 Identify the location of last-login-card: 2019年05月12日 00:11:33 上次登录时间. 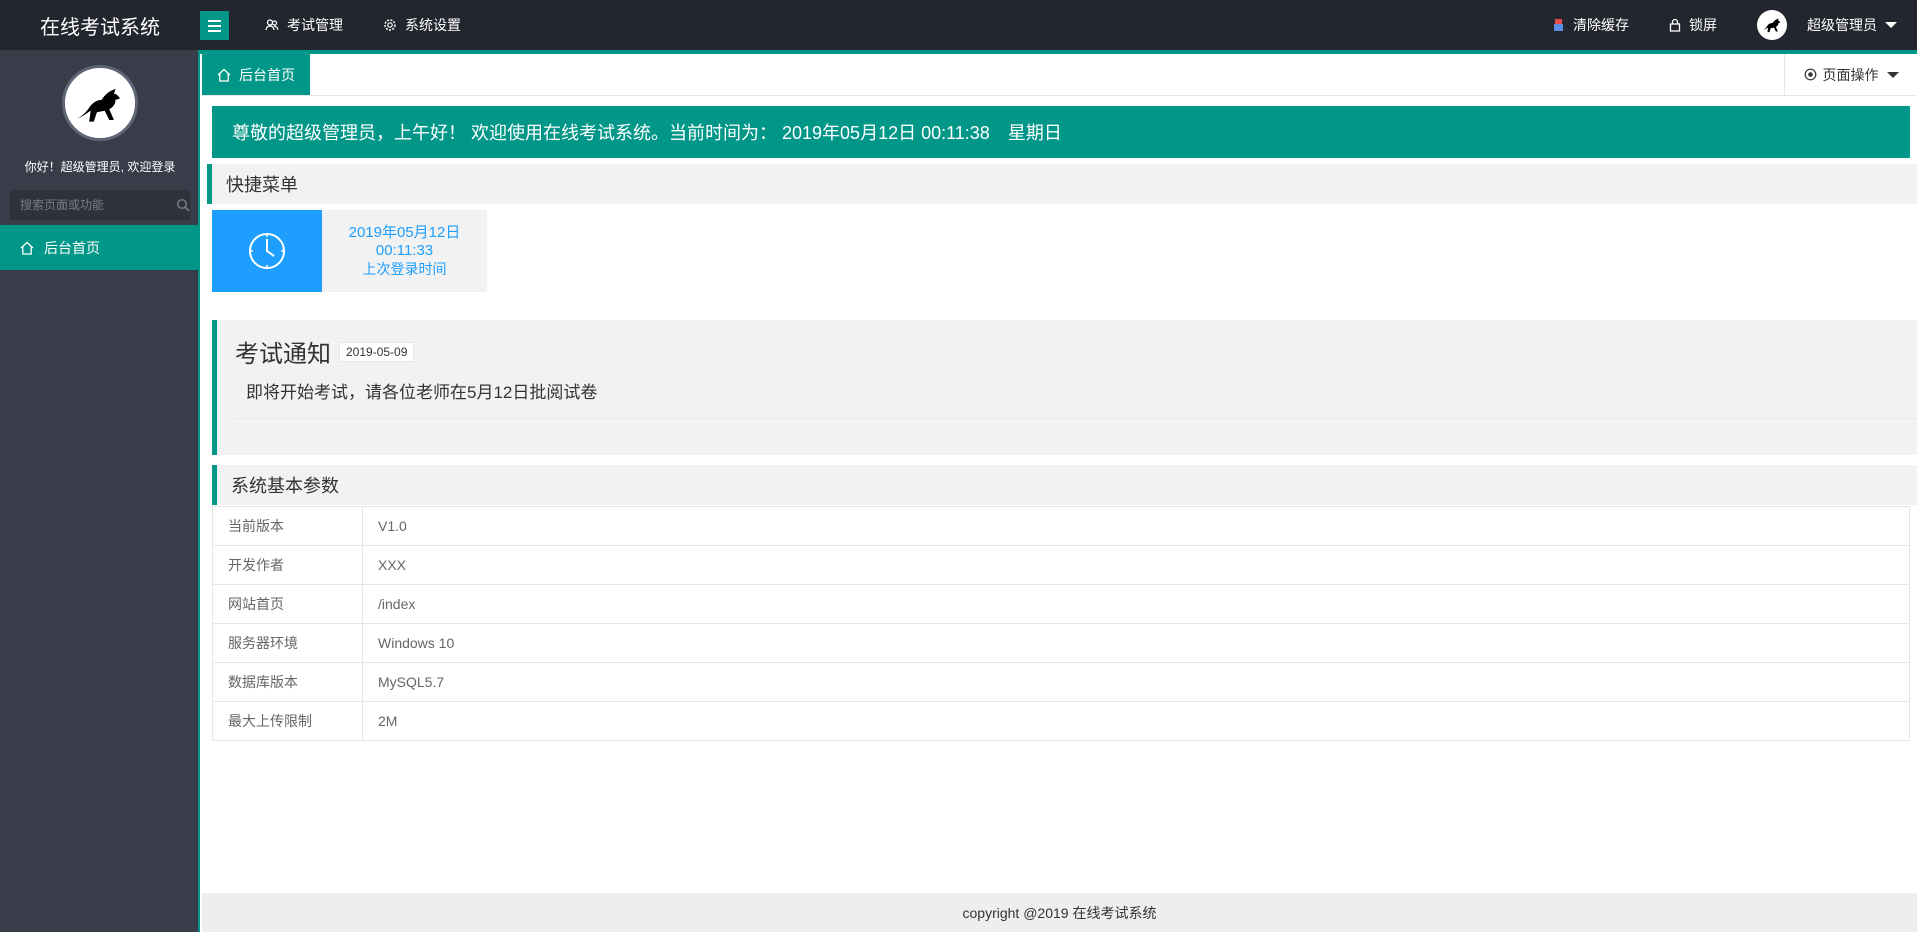
(349, 251).